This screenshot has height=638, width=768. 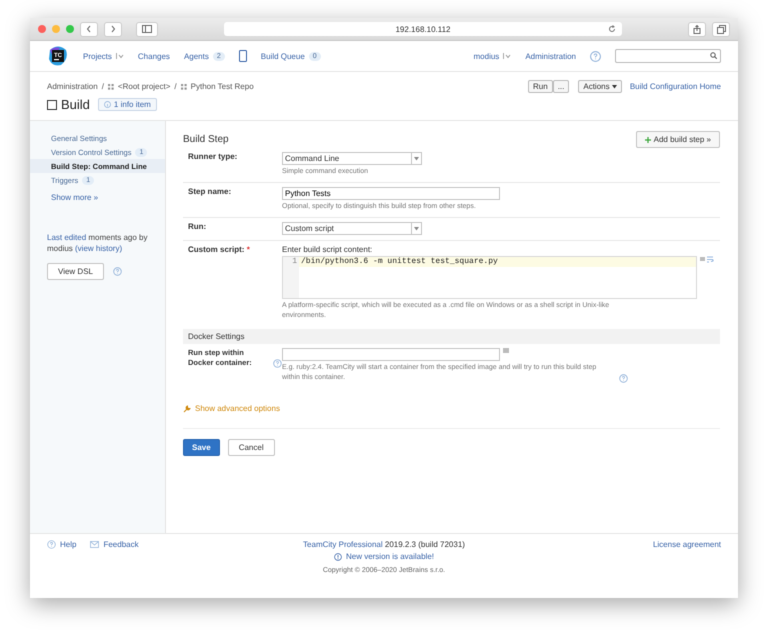 I want to click on share-button, so click(x=697, y=29).